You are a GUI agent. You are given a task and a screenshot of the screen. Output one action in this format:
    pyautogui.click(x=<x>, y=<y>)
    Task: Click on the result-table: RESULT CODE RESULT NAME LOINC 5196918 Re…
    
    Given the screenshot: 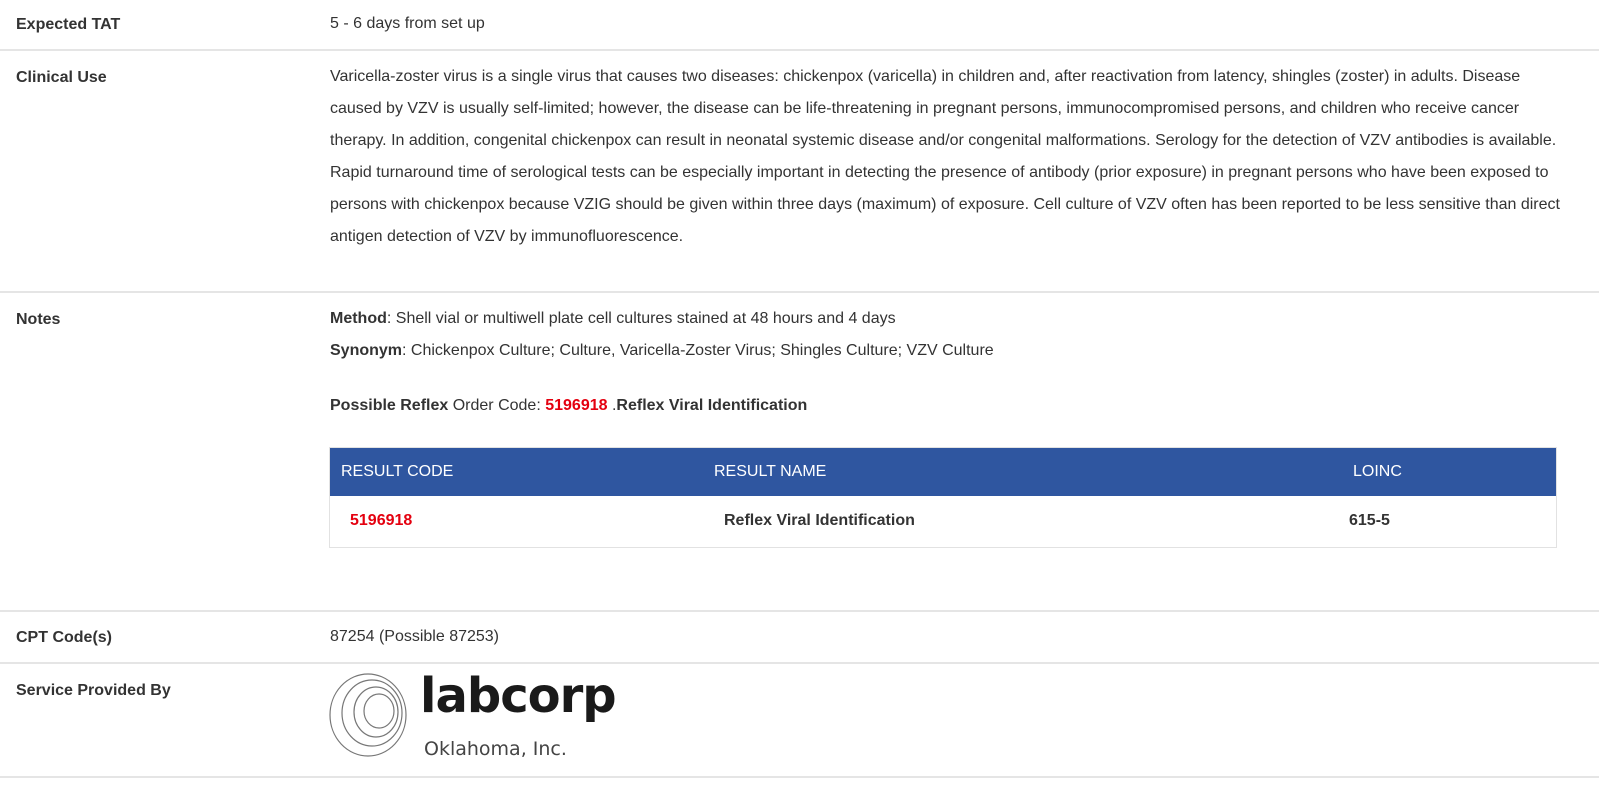 What is the action you would take?
    pyautogui.click(x=943, y=497)
    